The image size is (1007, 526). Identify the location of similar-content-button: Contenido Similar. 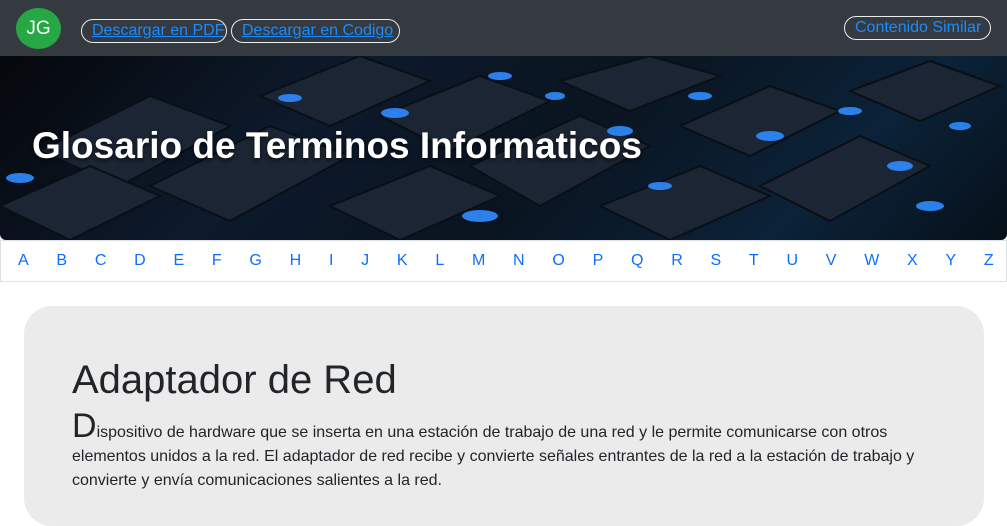
(917, 28).